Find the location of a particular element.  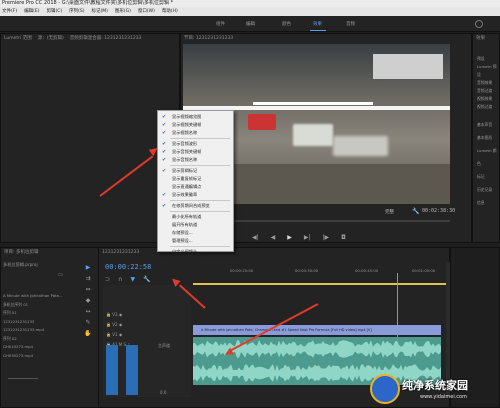

add-marker-icon: ▼ is located at coordinates (132, 279).